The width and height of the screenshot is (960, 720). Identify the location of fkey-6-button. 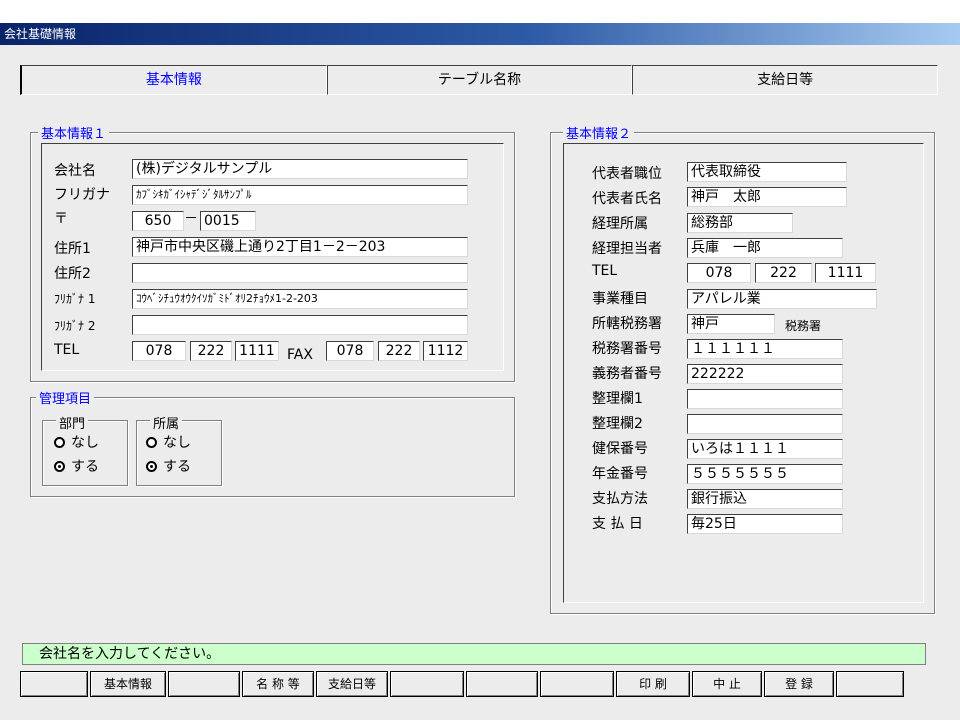
(427, 684).